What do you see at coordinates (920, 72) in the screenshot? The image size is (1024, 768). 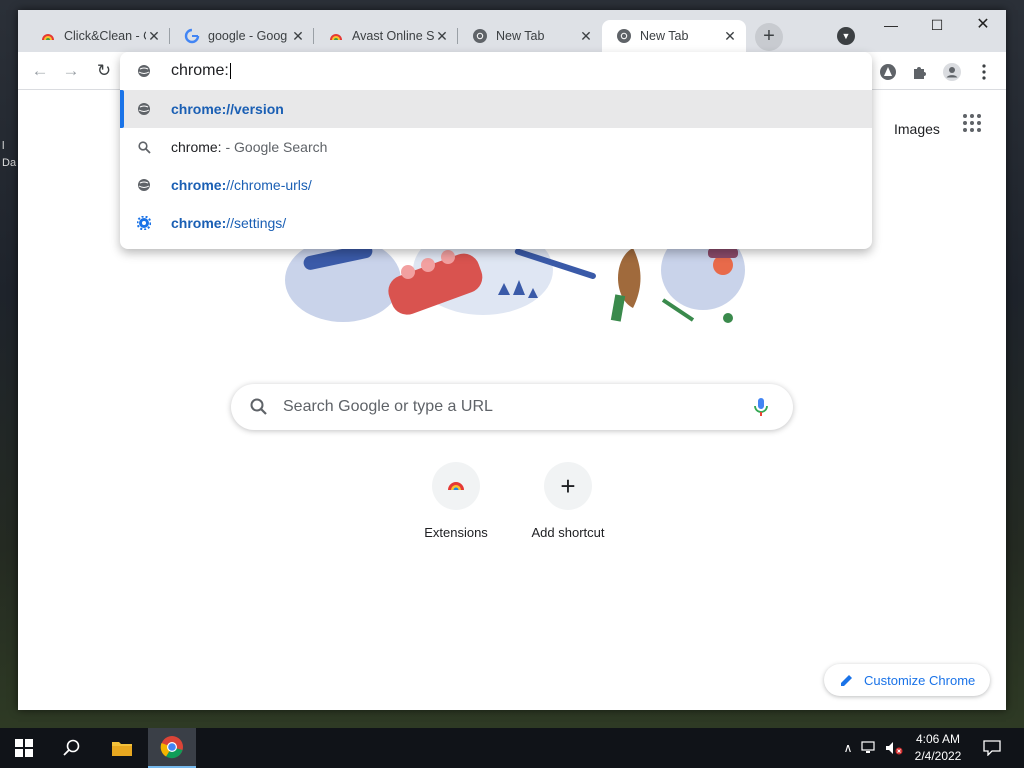 I see `extensions-puzzle-icon` at bounding box center [920, 72].